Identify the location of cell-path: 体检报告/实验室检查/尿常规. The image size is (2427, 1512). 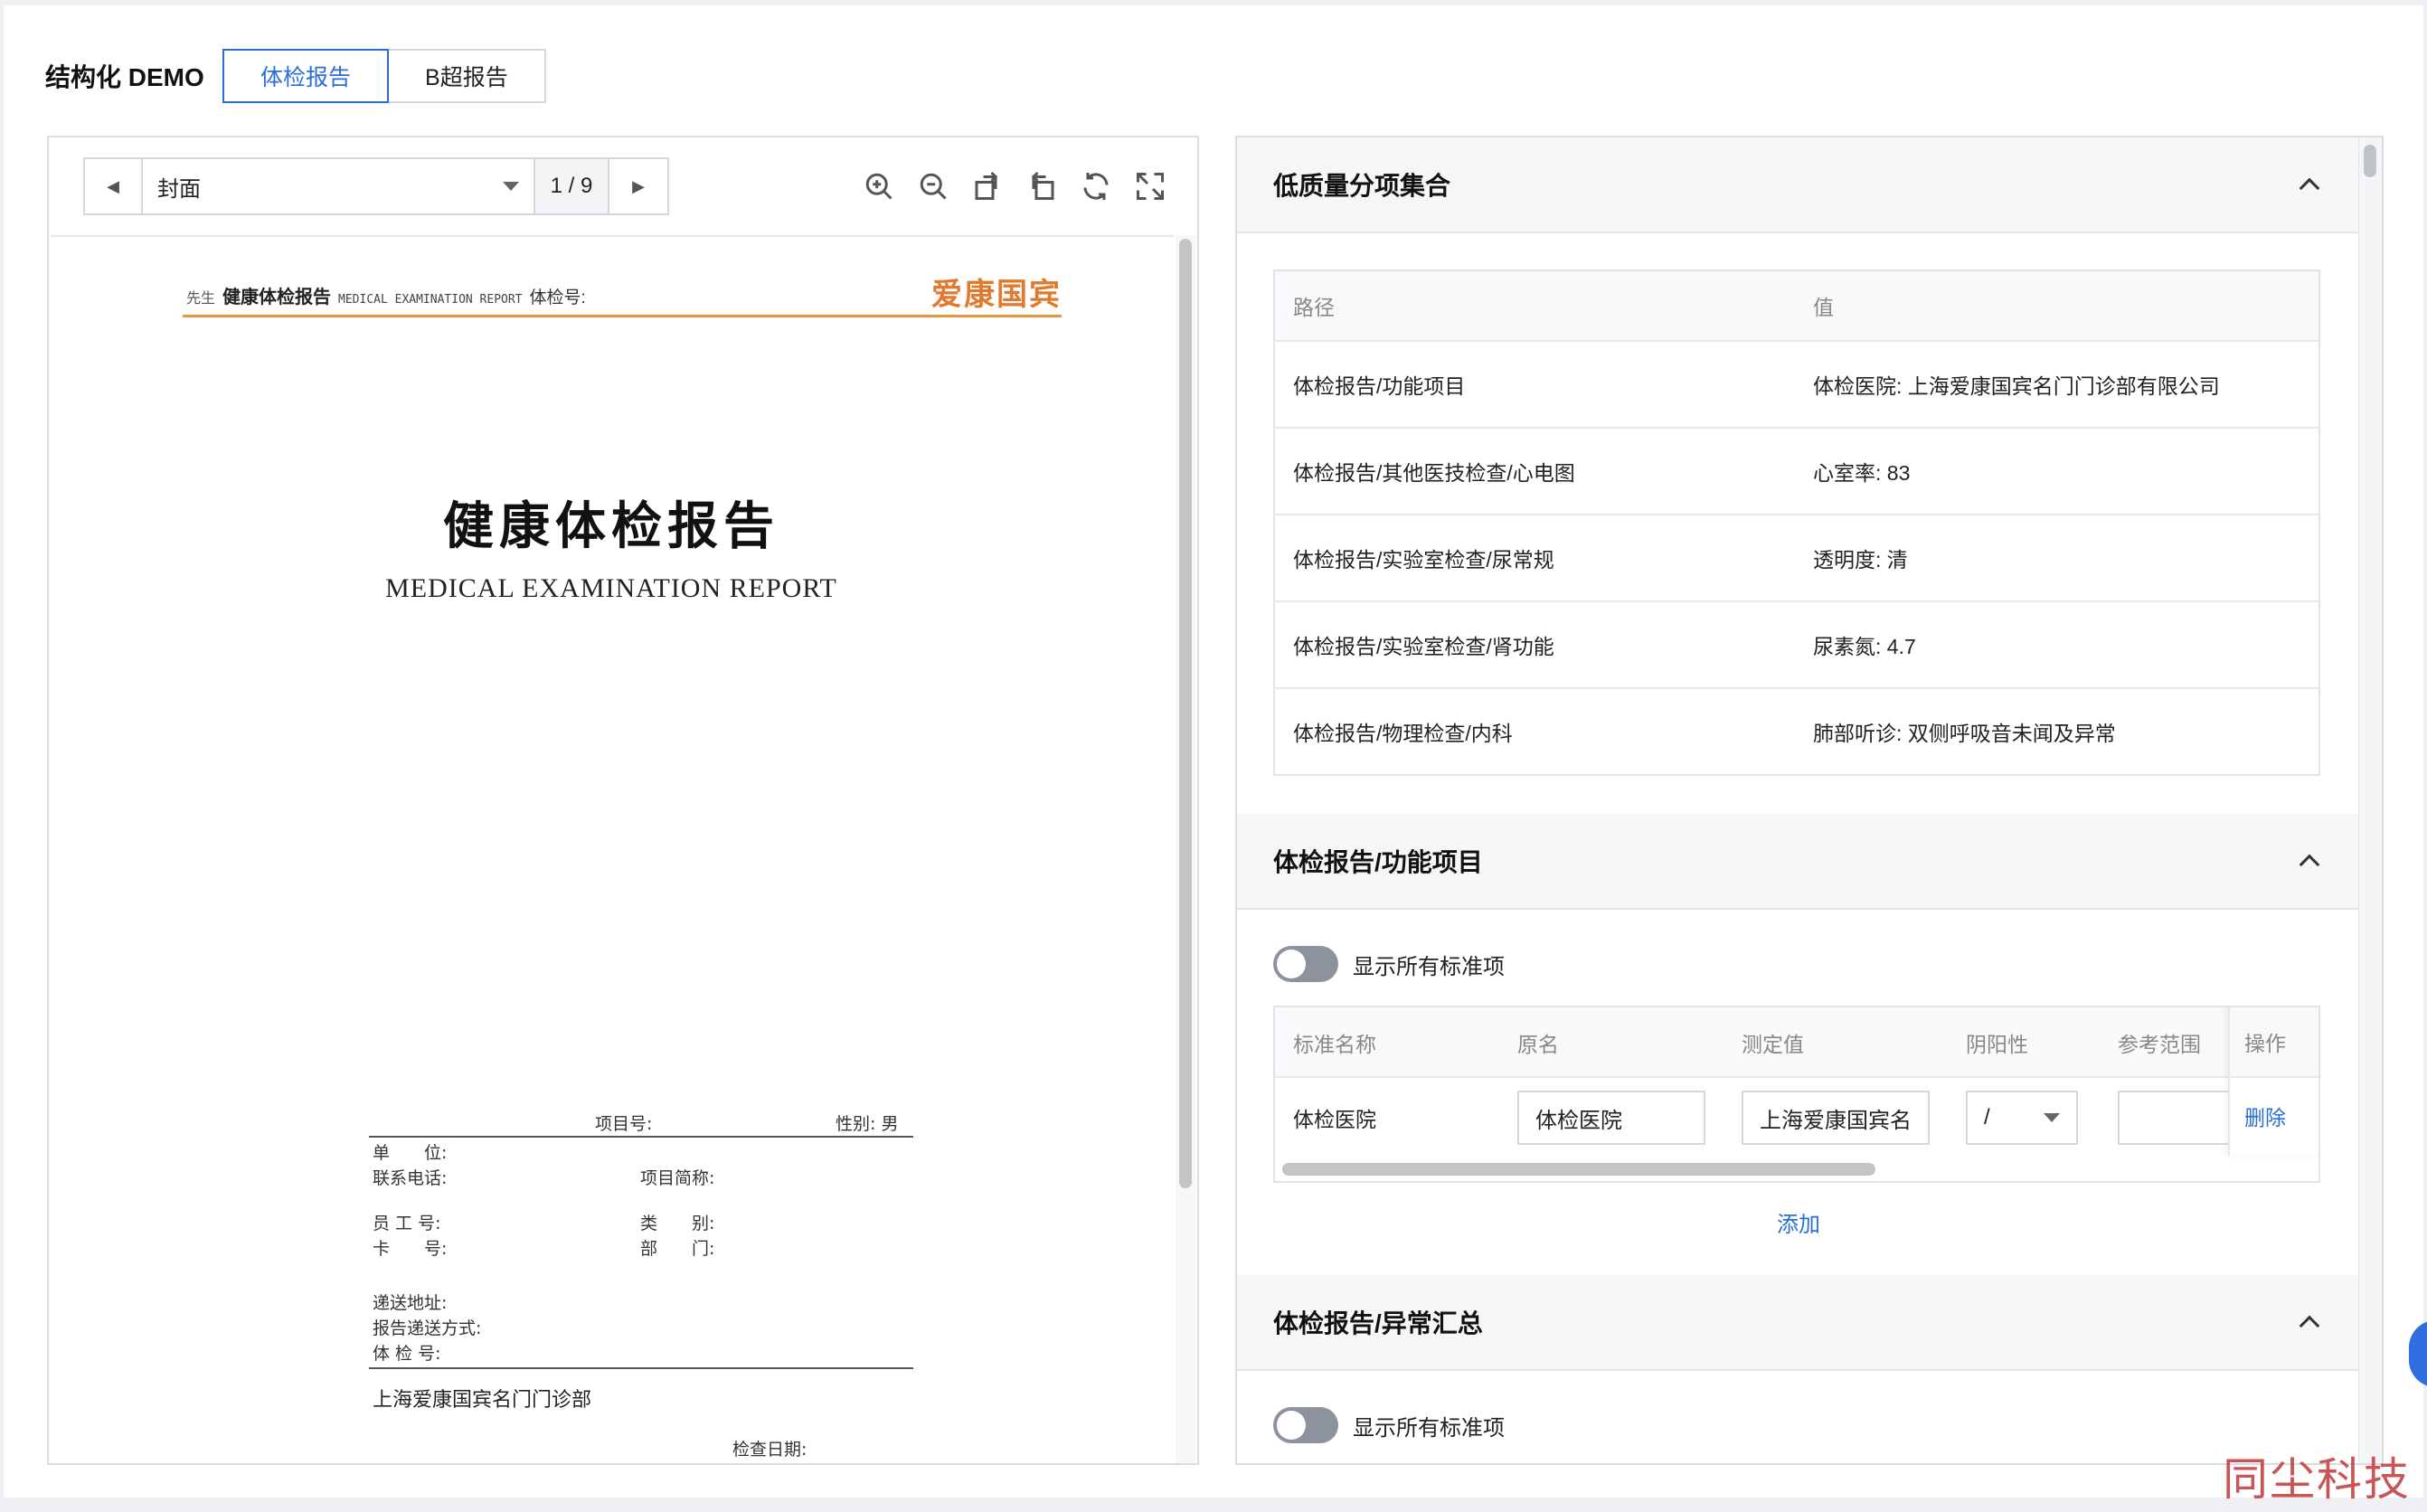
(1534, 558).